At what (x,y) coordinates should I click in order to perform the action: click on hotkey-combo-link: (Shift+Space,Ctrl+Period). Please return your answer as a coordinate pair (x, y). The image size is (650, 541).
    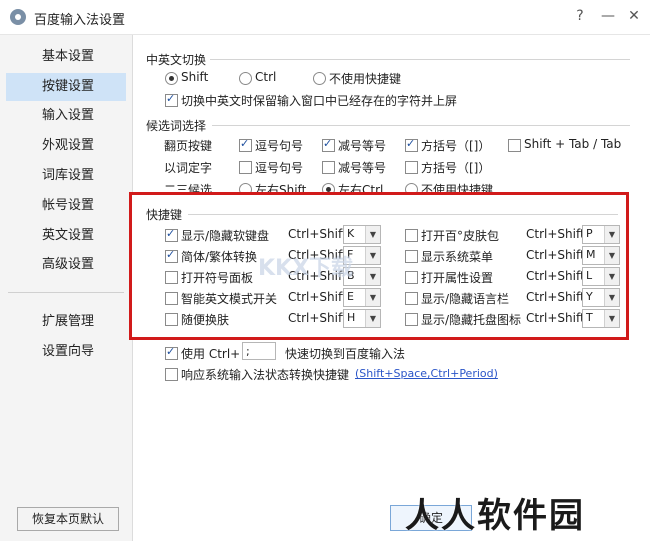
    Looking at the image, I should click on (426, 373).